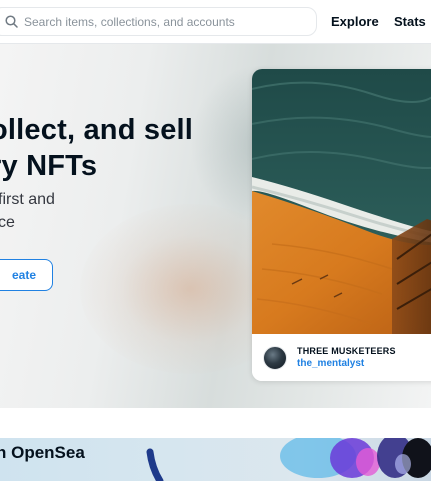 The width and height of the screenshot is (431, 481). I want to click on create-button: eate, so click(26, 275).